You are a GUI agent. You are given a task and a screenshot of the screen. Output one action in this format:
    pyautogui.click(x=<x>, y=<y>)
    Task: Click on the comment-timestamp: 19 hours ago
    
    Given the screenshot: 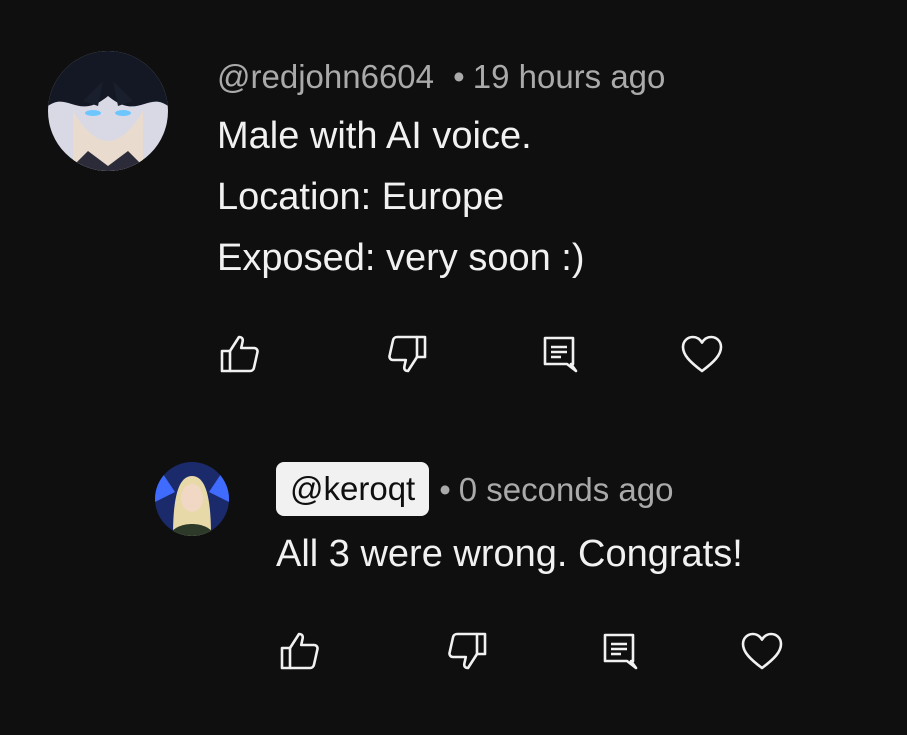 What is the action you would take?
    pyautogui.click(x=569, y=76)
    